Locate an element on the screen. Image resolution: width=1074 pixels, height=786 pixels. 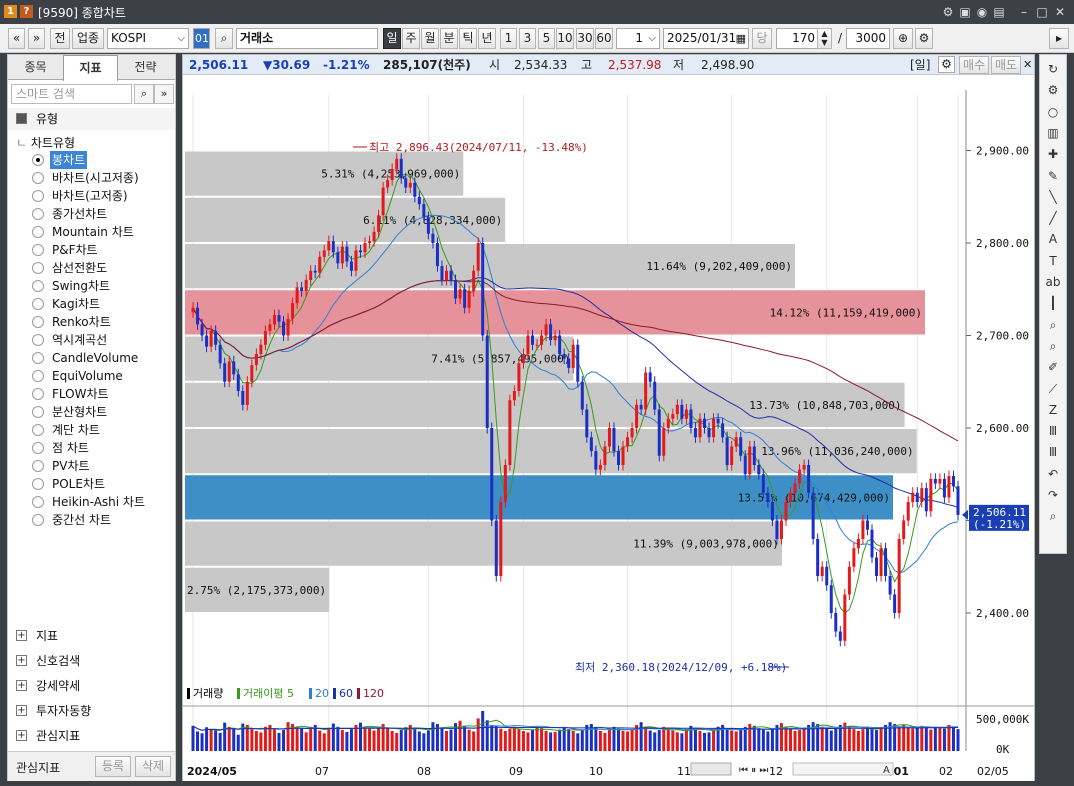
tab-strategy: 전략 is located at coordinates (145, 67).